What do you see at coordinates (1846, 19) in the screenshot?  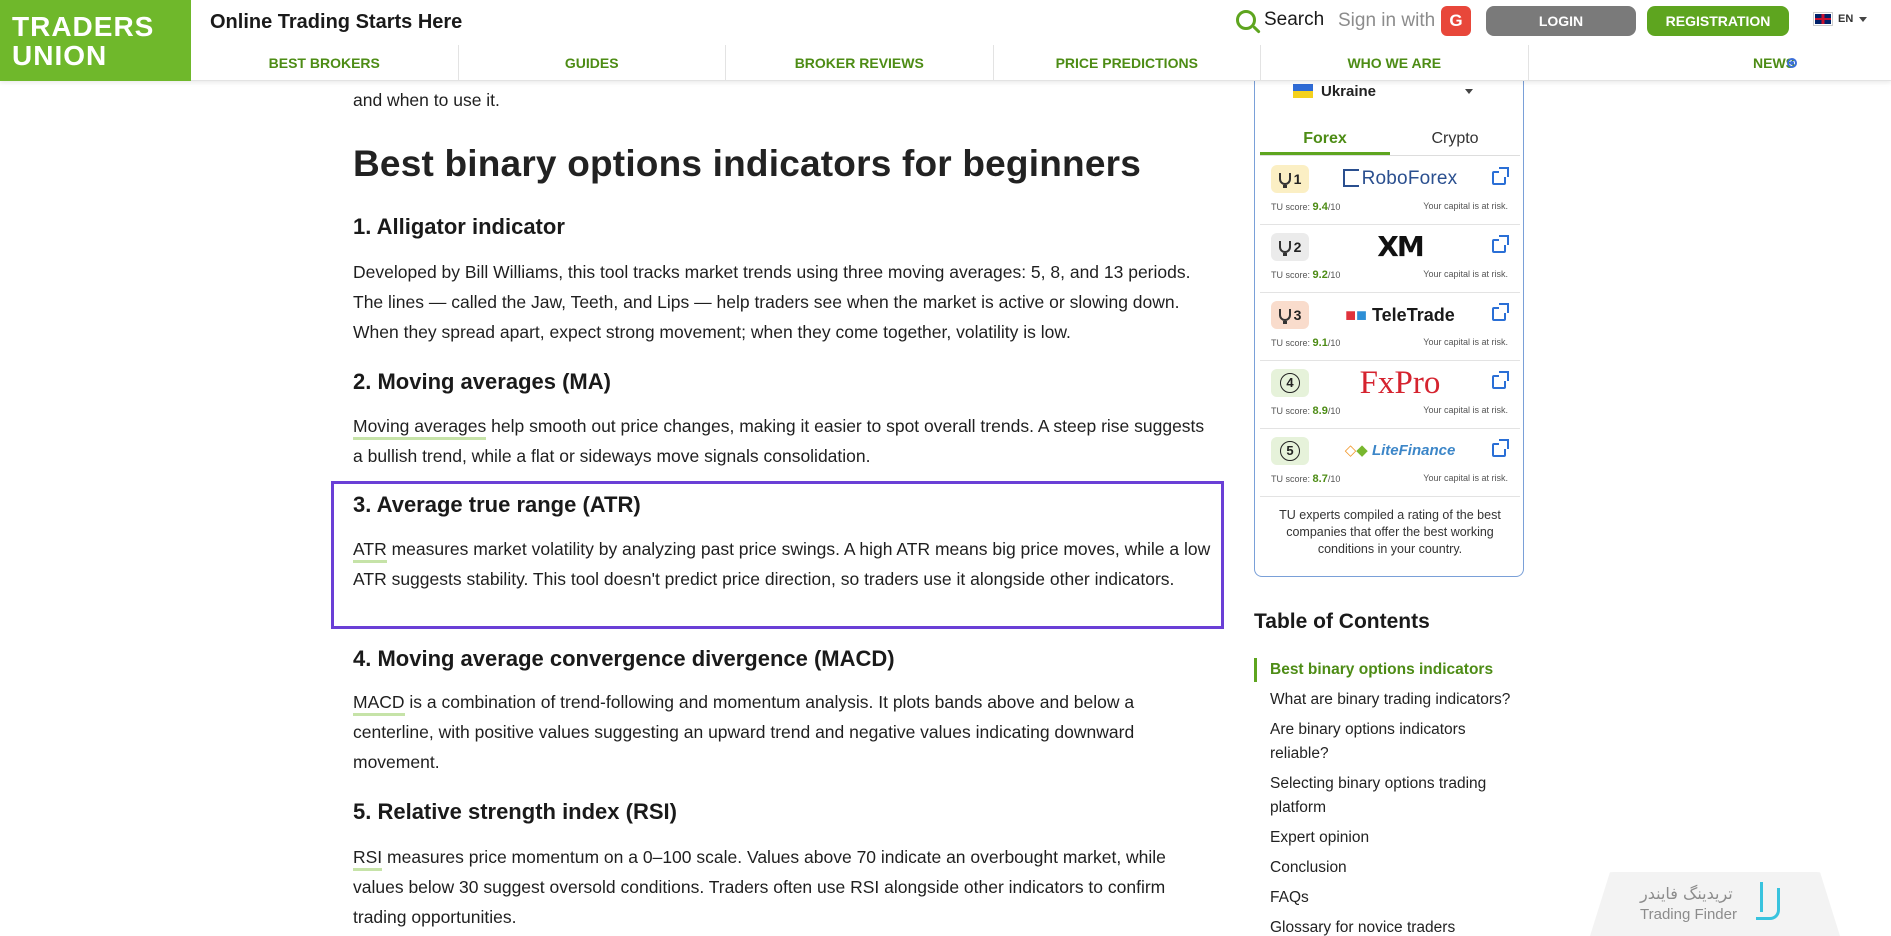 I see `language-code: EN` at bounding box center [1846, 19].